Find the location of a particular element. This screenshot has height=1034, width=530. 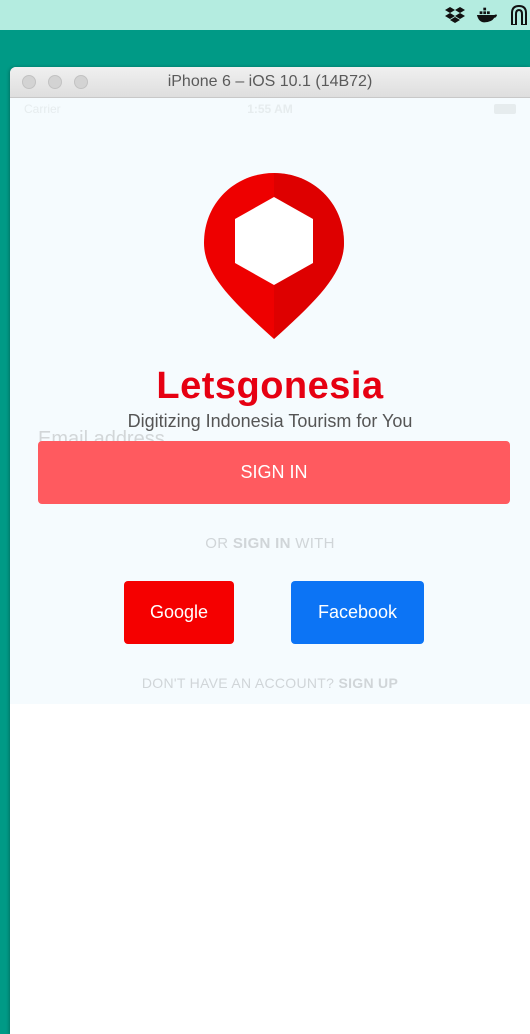

window-title: iPhone 6 – iOS 10.1 (14B72) is located at coordinates (270, 81).